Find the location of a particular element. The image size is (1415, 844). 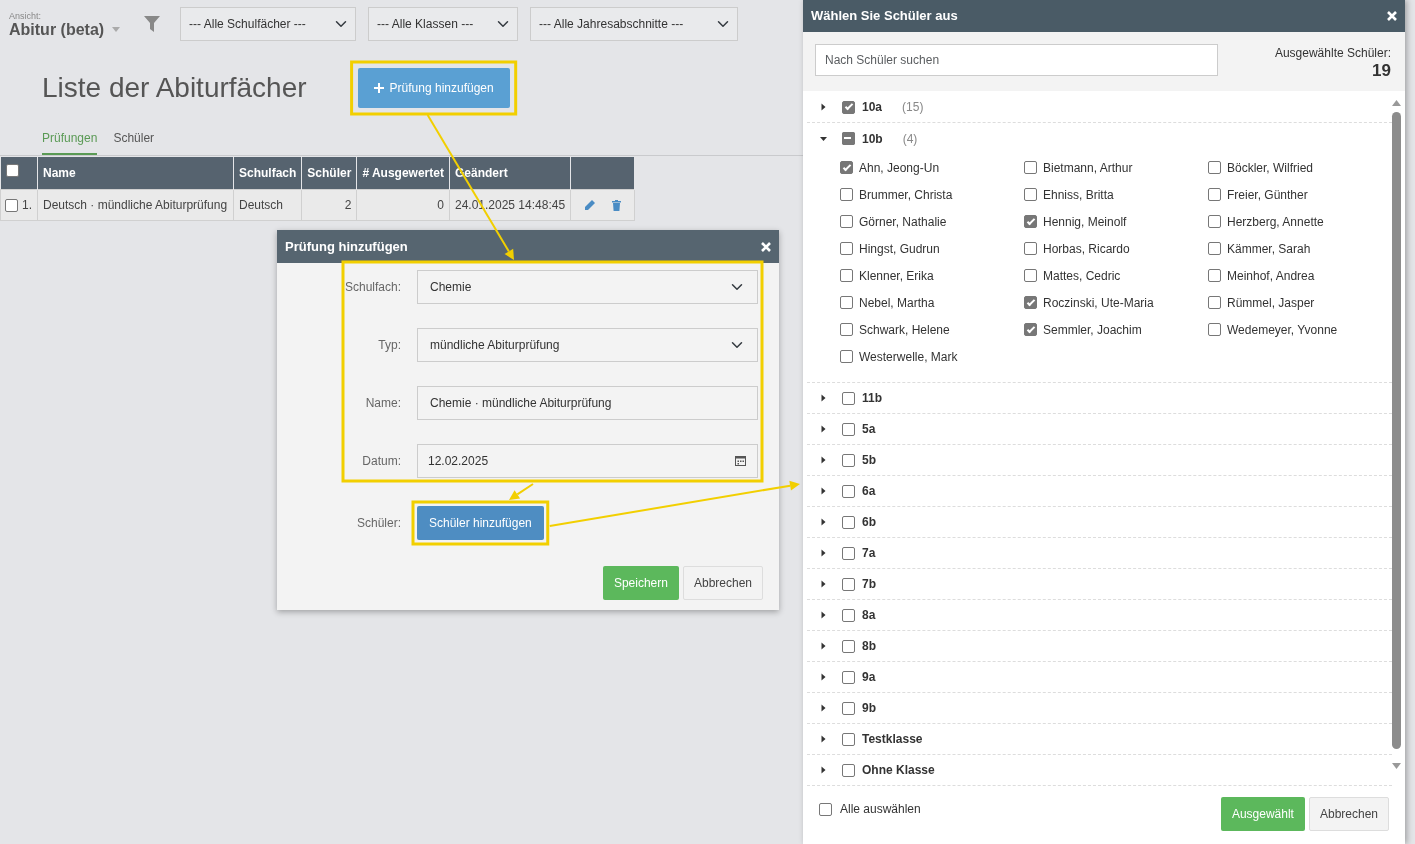

class-name: 9a is located at coordinates (869, 677).